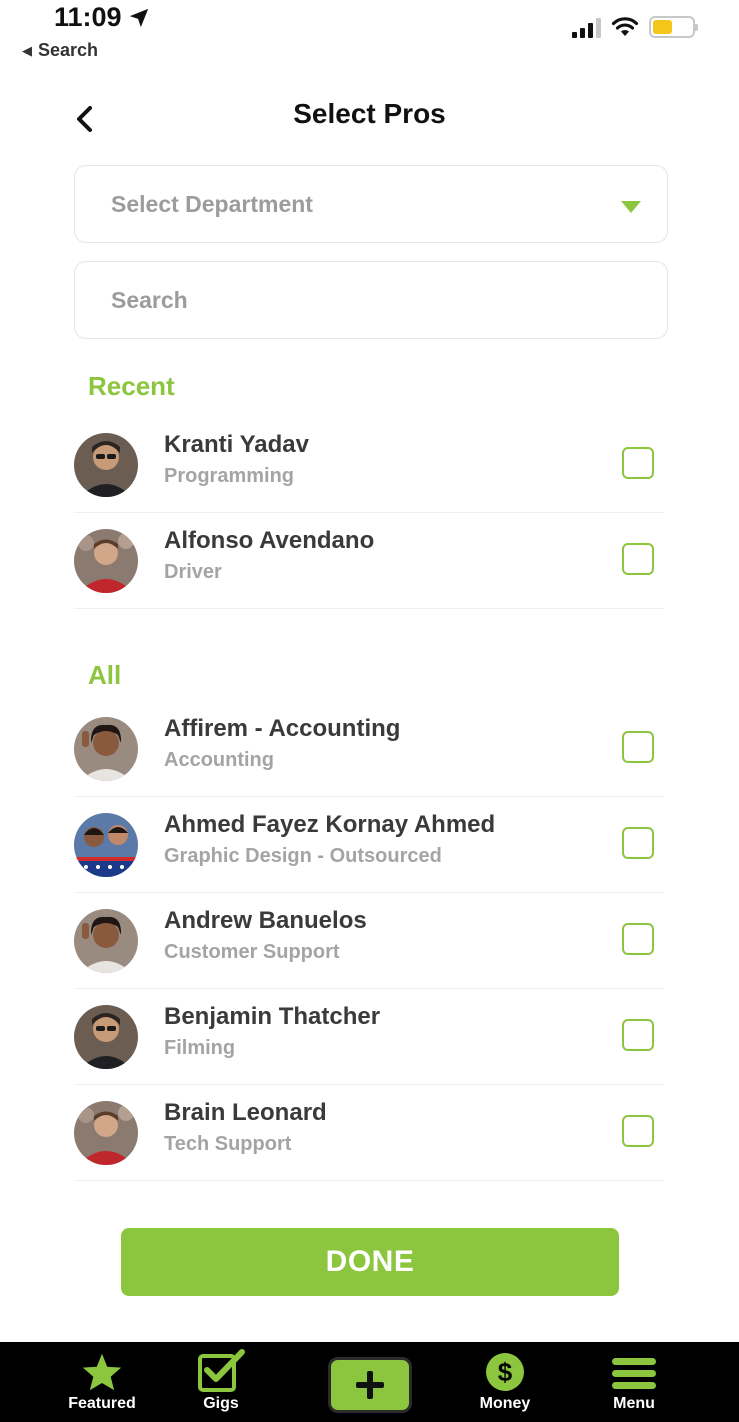 This screenshot has width=739, height=1422. What do you see at coordinates (221, 1370) in the screenshot?
I see `checkbox-checked-icon` at bounding box center [221, 1370].